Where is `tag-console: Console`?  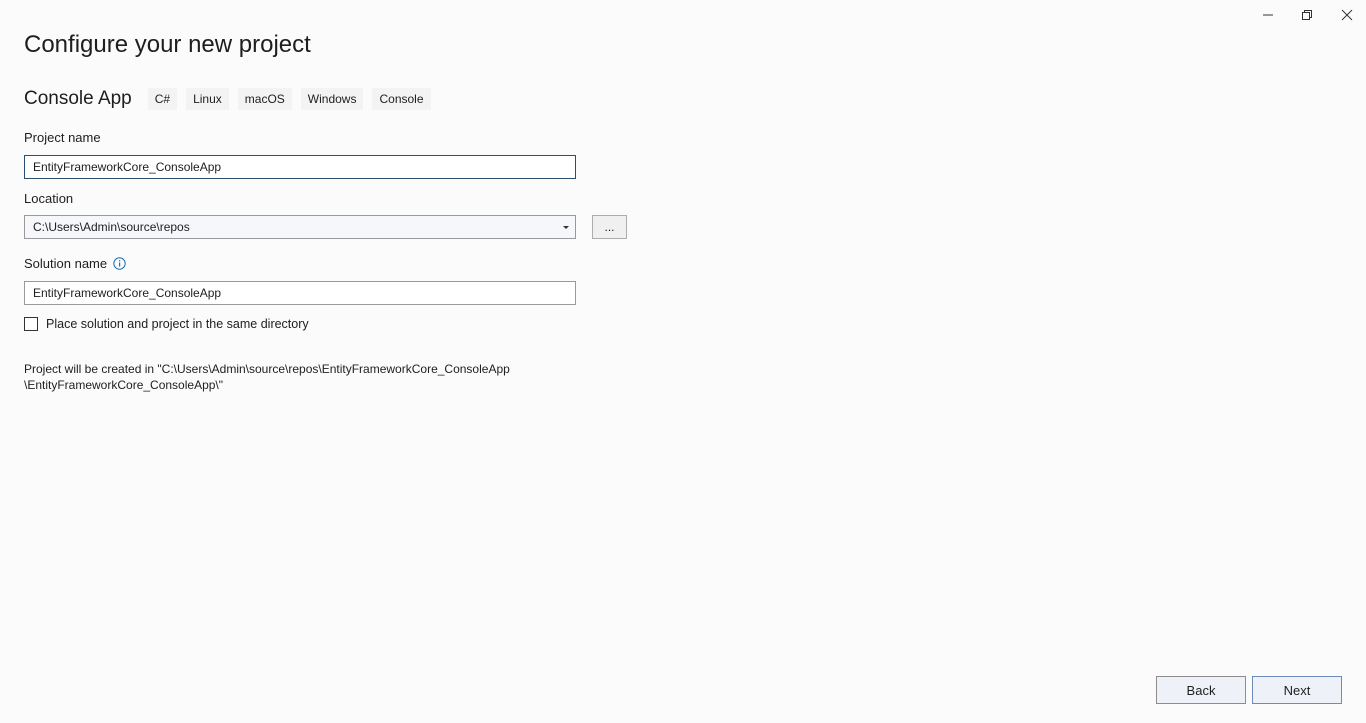 tag-console: Console is located at coordinates (401, 99).